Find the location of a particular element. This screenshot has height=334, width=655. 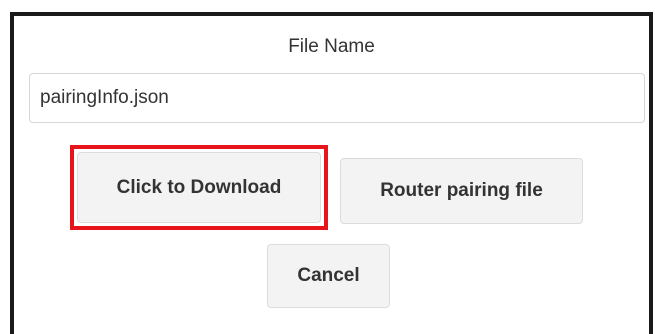

file-name-input is located at coordinates (337, 98).